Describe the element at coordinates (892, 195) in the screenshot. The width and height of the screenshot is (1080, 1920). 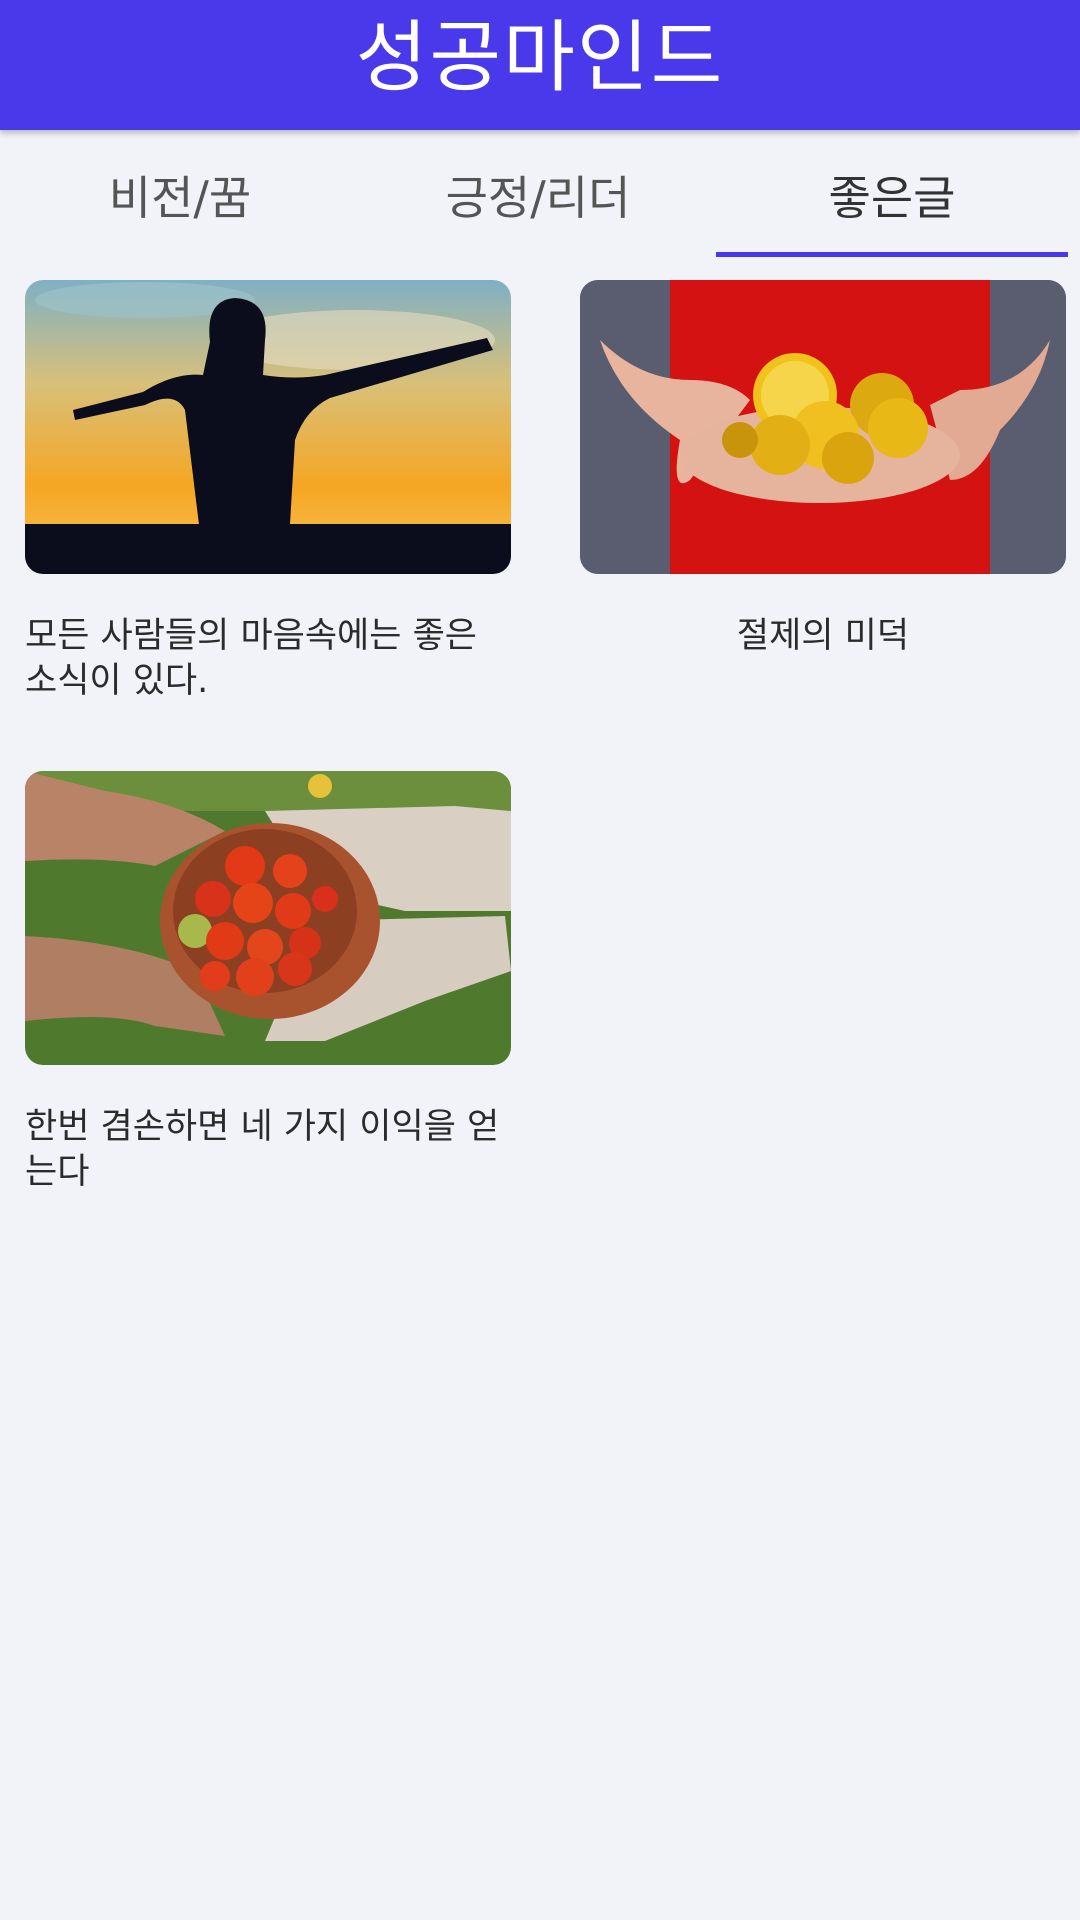
I see `tab-good-writing: 좋은글` at that location.